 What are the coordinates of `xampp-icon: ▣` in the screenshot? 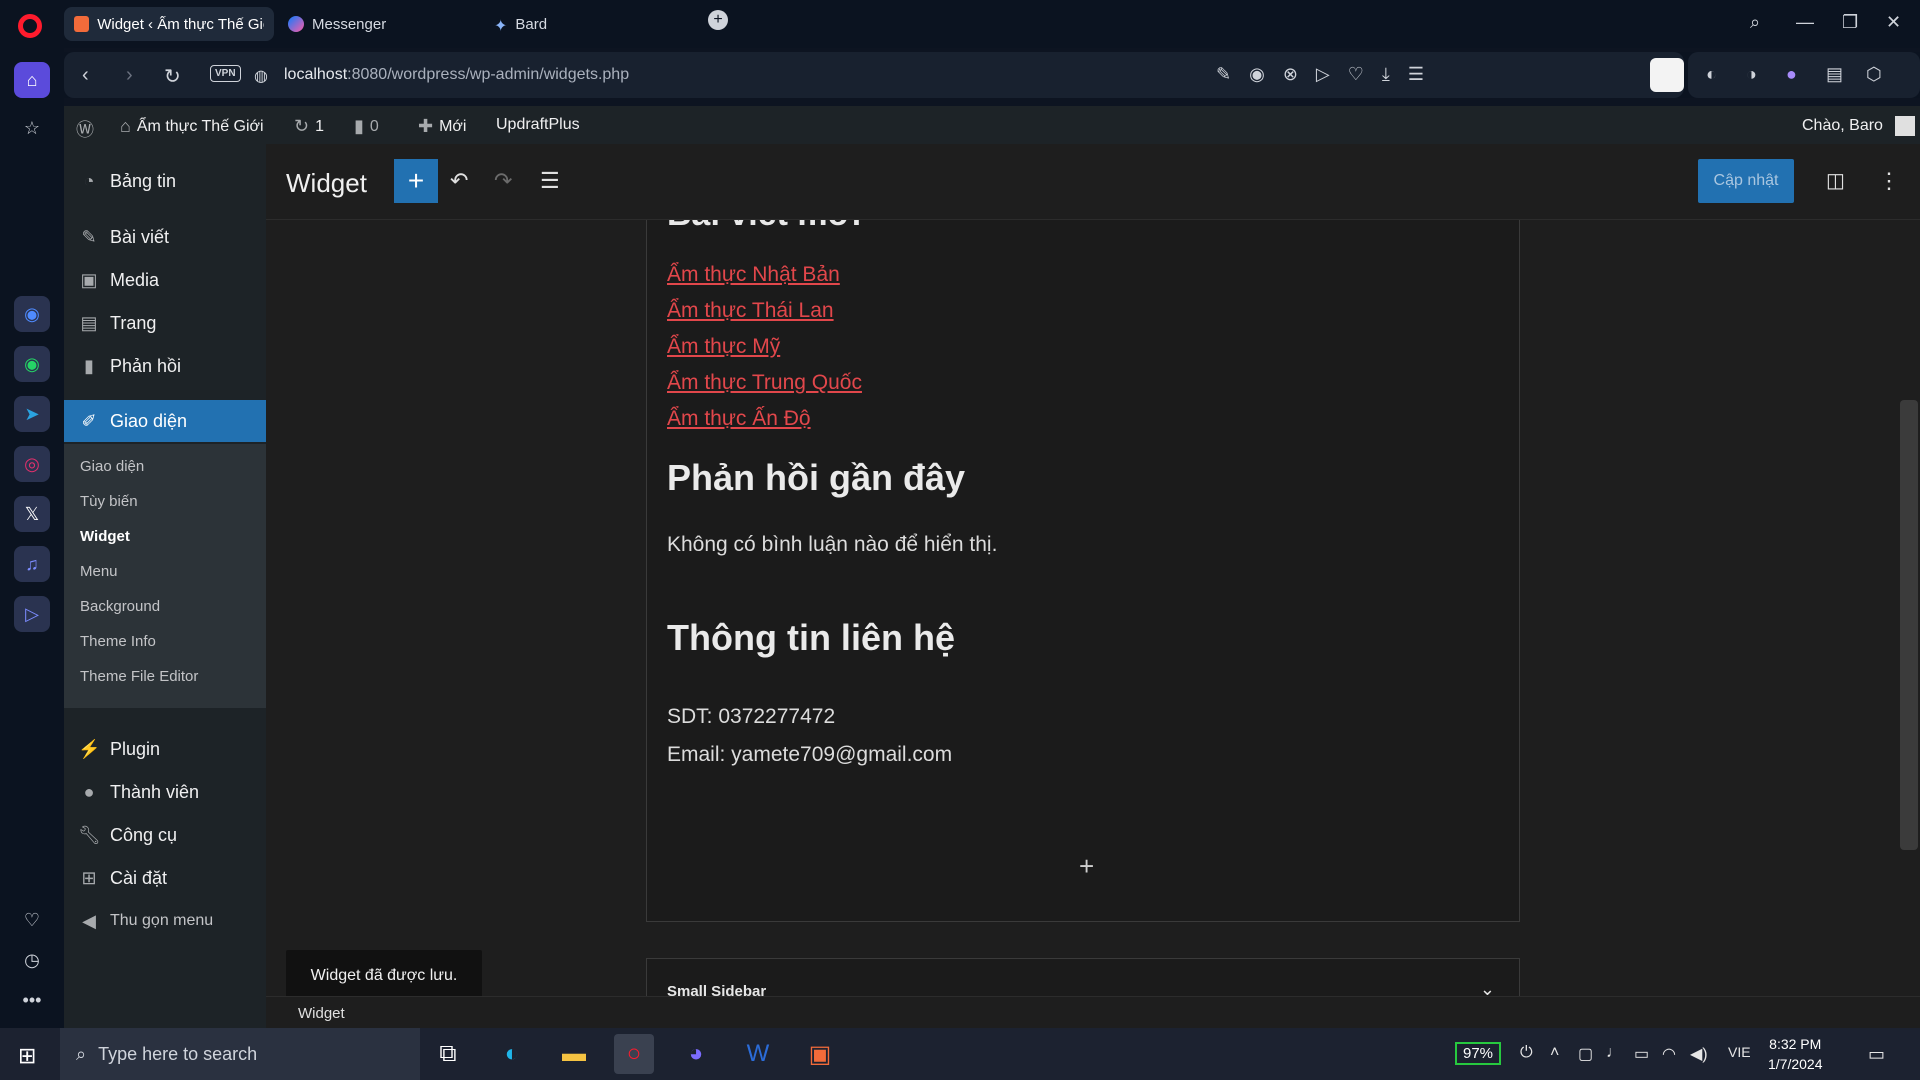 It's located at (820, 1054).